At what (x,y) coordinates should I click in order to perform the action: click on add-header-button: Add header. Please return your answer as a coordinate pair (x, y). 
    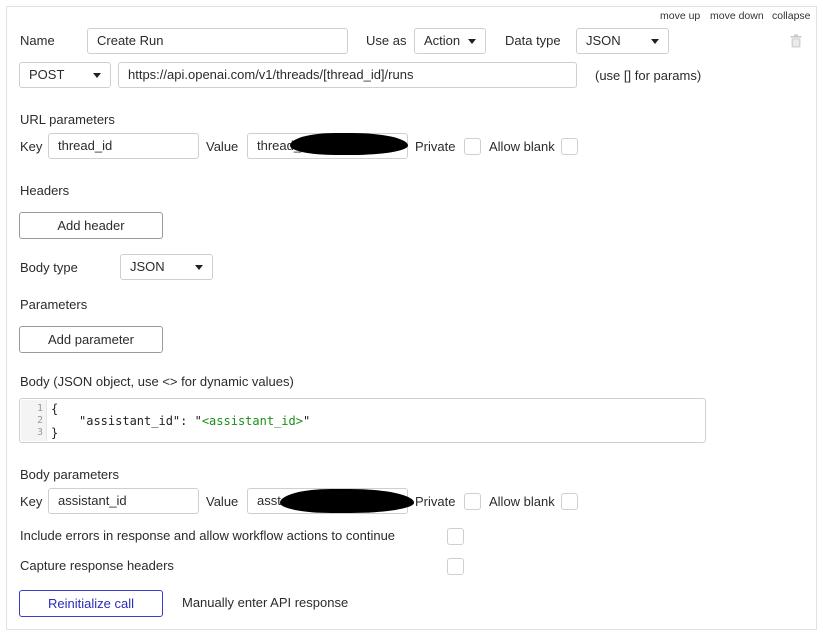
    Looking at the image, I should click on (91, 225).